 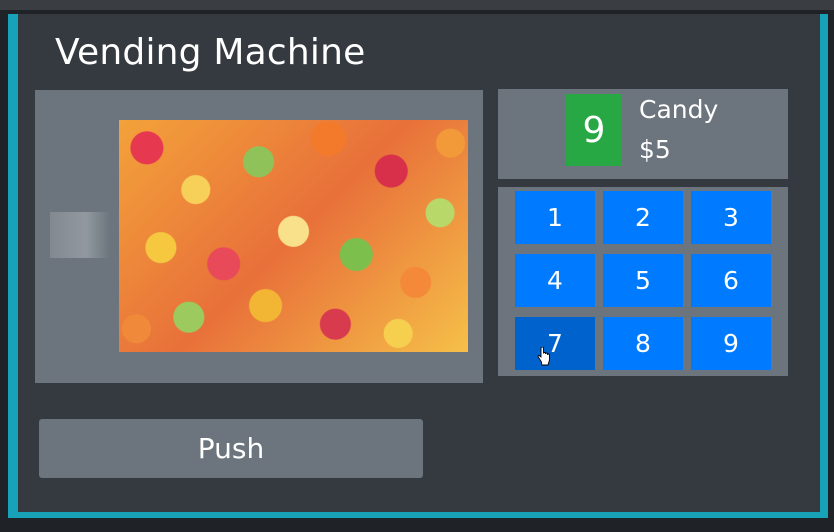 What do you see at coordinates (731, 343) in the screenshot?
I see `keypad-button-9: 9` at bounding box center [731, 343].